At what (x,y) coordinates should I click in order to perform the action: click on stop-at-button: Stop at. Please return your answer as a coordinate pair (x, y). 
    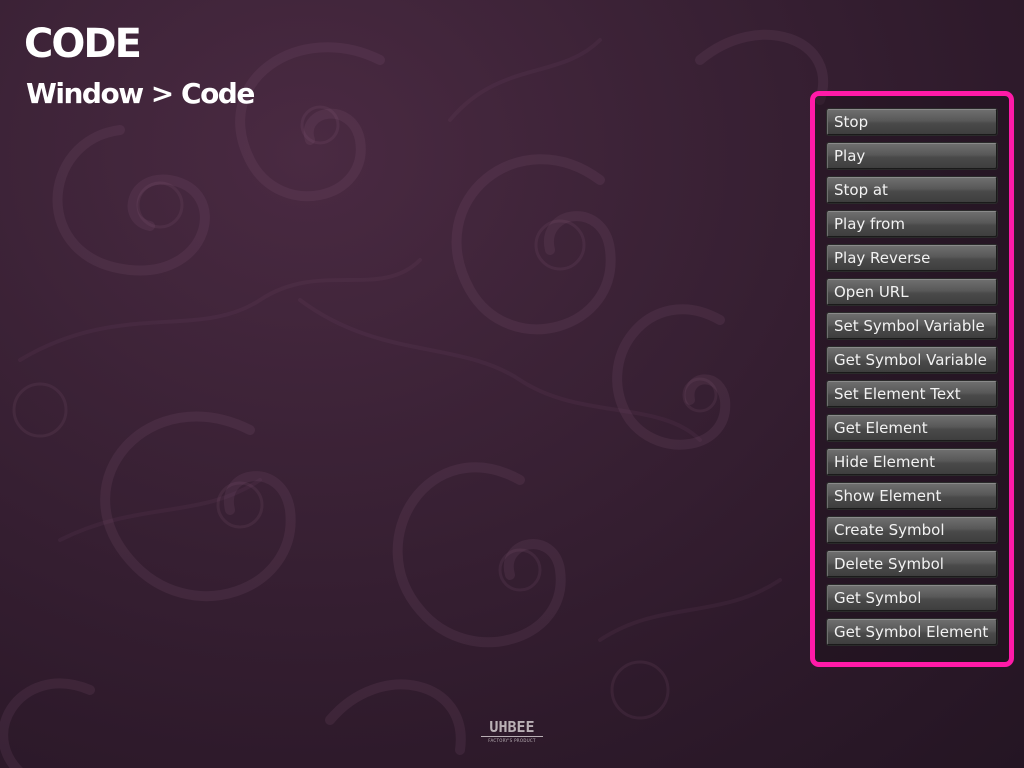
    Looking at the image, I should click on (912, 190).